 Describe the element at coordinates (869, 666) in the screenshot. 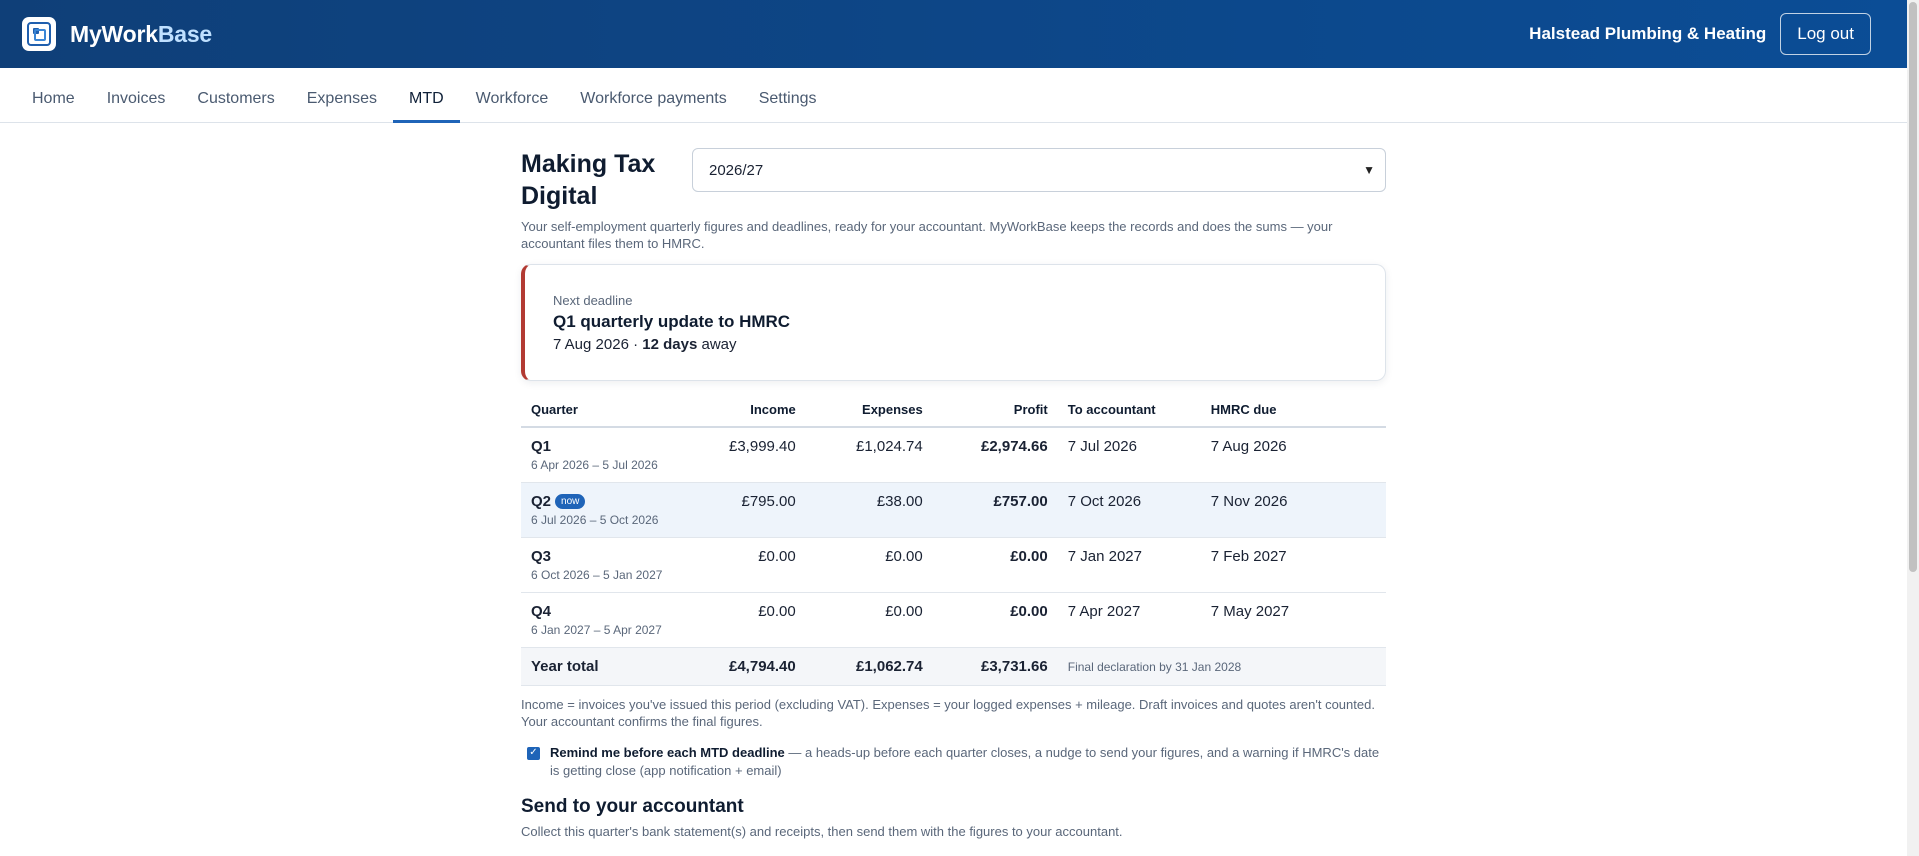

I see `total-expenses: £1,062.74` at that location.